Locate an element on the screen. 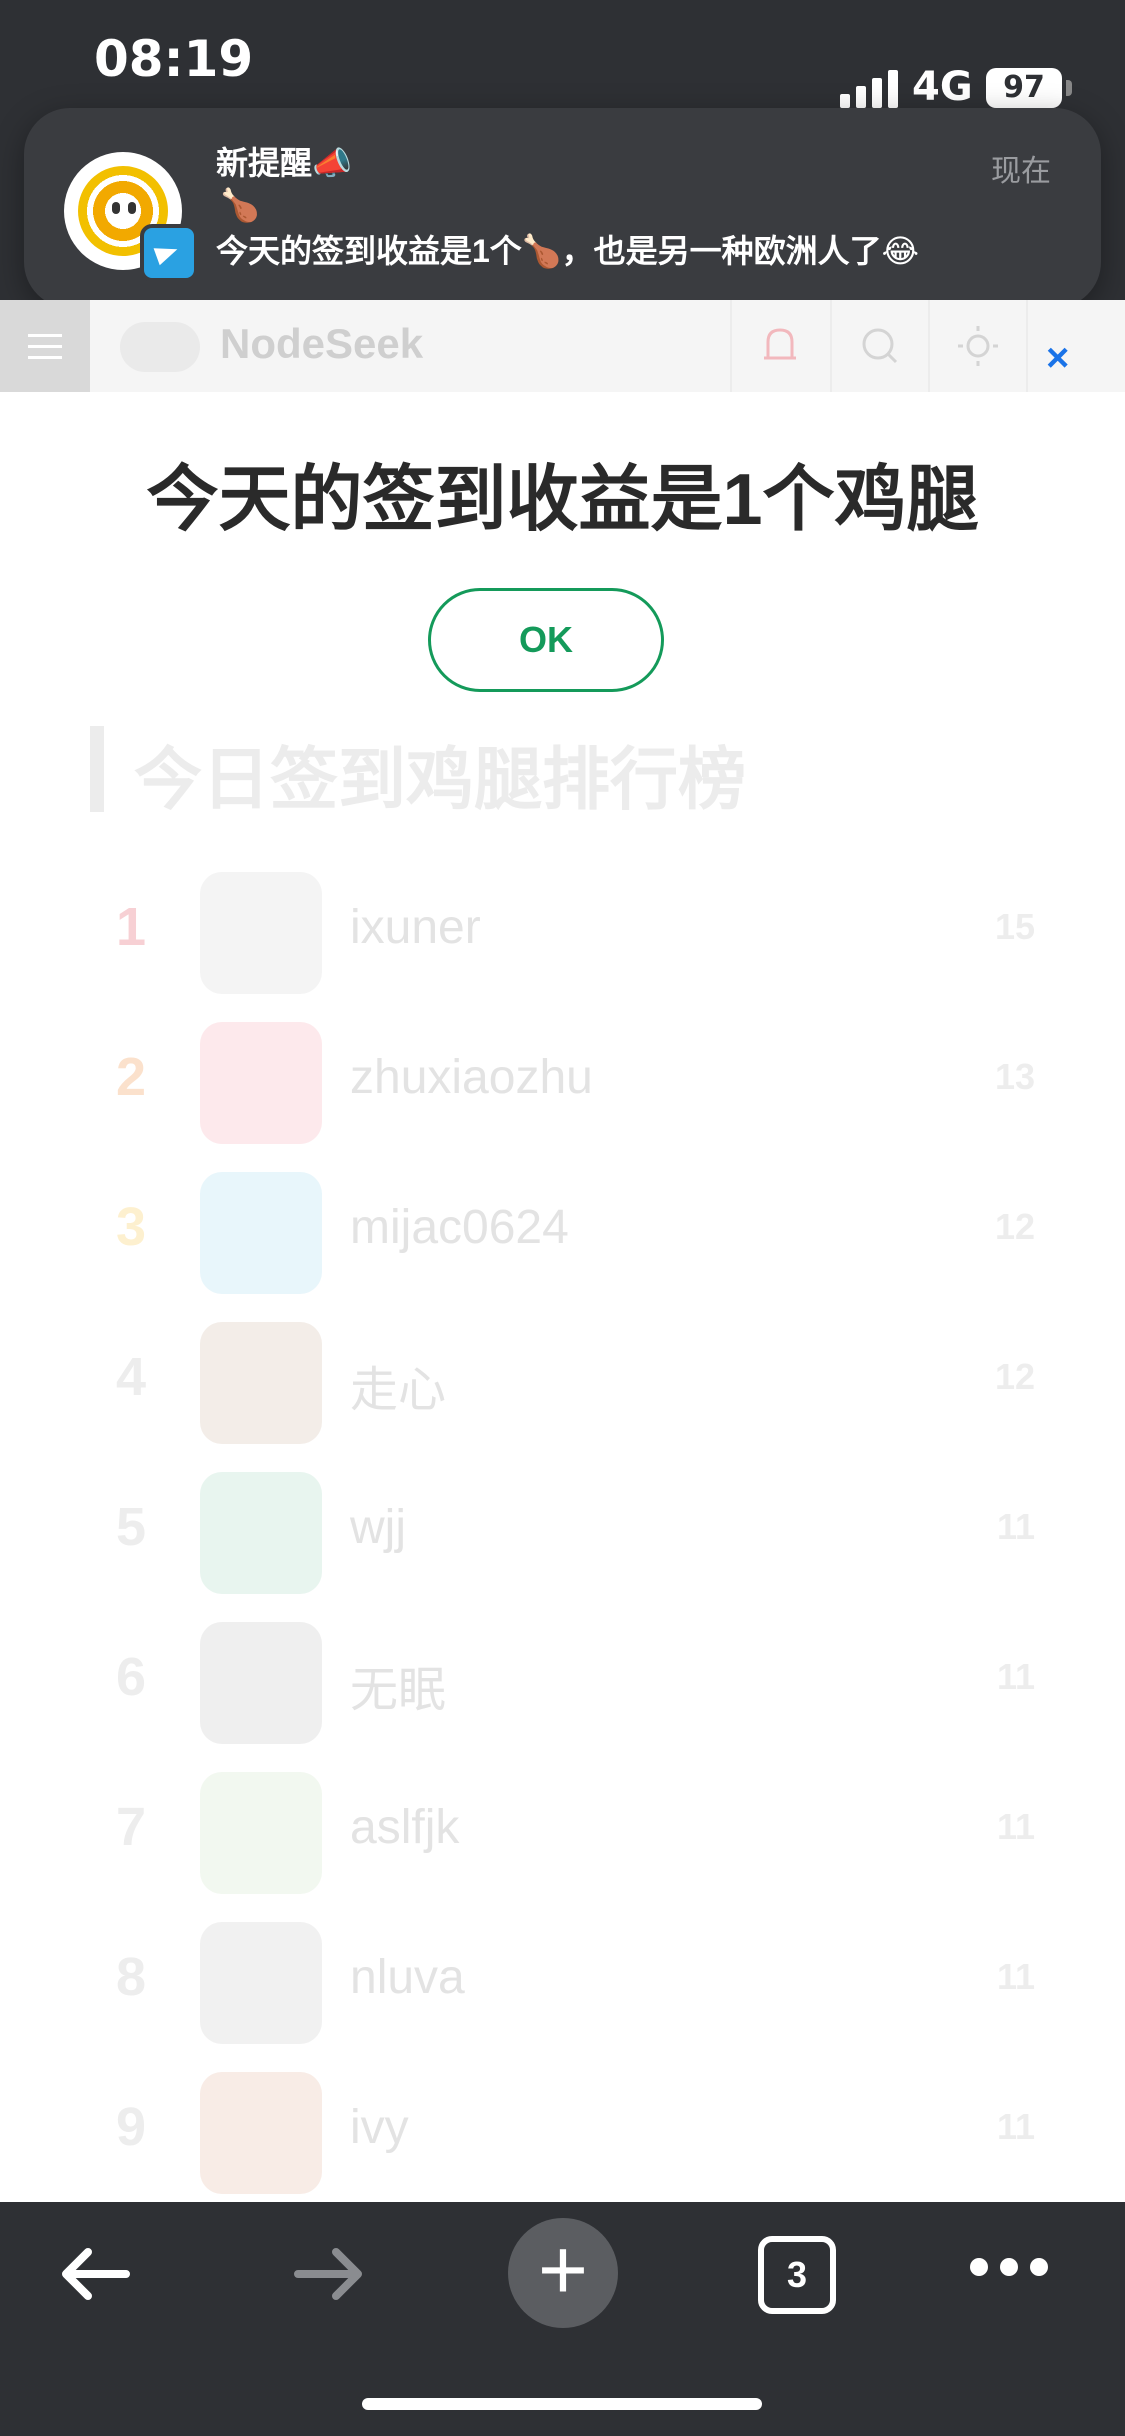 This screenshot has width=1125, height=2436. ranking-row: 2 zhuxiaozhu 13 is located at coordinates (562, 1081).